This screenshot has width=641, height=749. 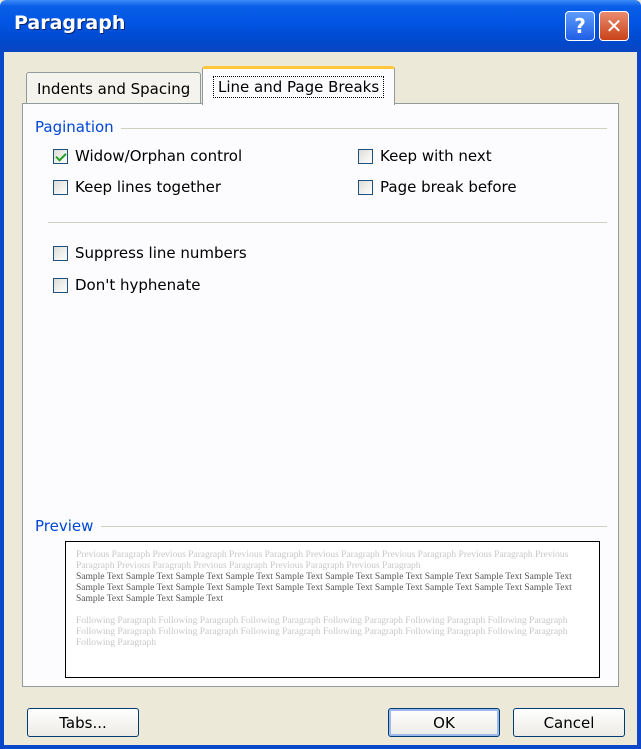 What do you see at coordinates (2, 400) in the screenshot?
I see `window-frame-left` at bounding box center [2, 400].